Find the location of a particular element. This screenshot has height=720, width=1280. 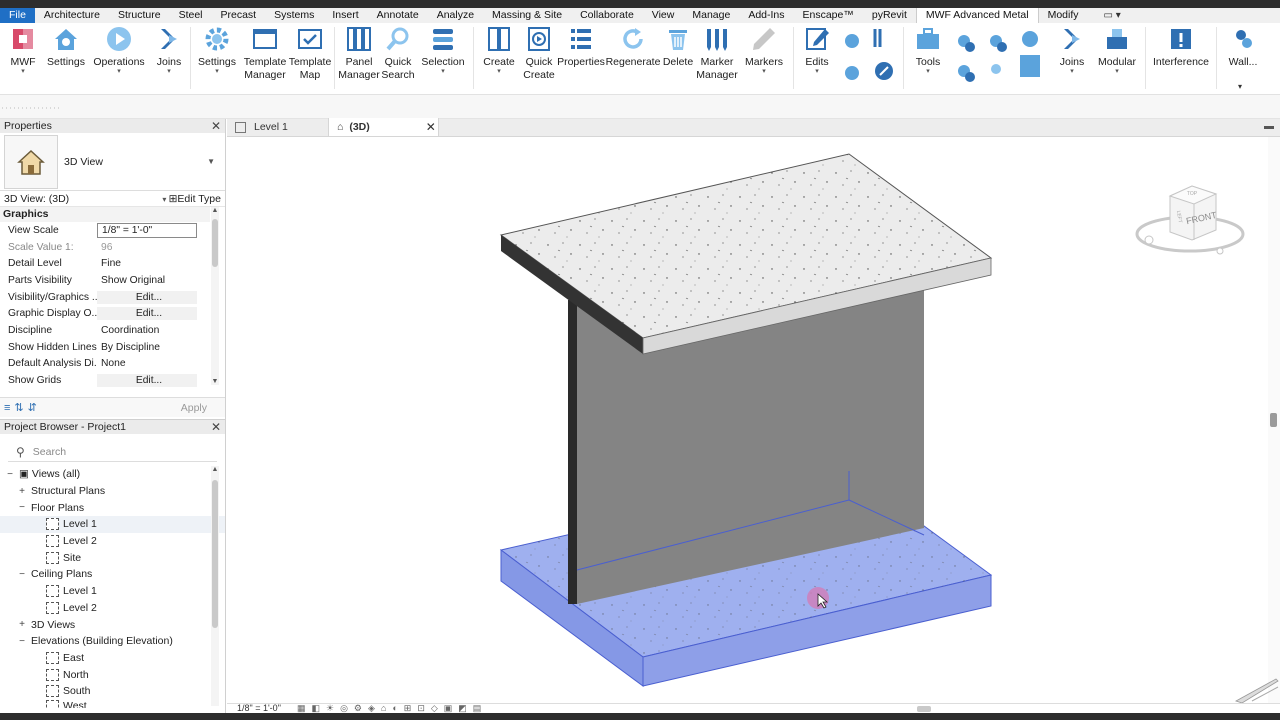

instance-selector: 3D View: (3D) ▾ ⊞Edit Type is located at coordinates (112, 199).